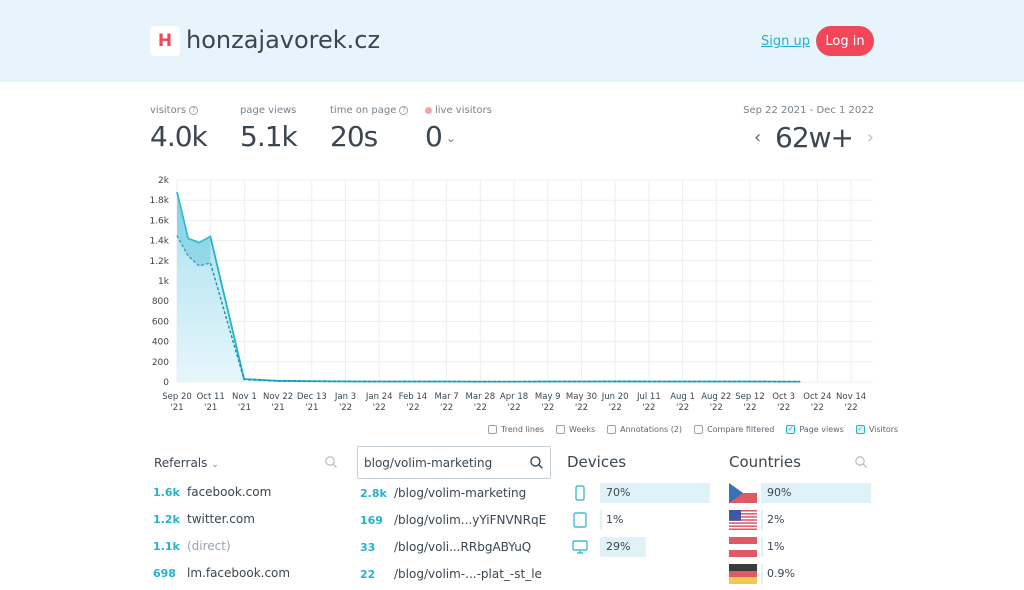 Image resolution: width=1024 pixels, height=590 pixels. What do you see at coordinates (269, 129) in the screenshot?
I see `stat-page-views: page views 5.1k` at bounding box center [269, 129].